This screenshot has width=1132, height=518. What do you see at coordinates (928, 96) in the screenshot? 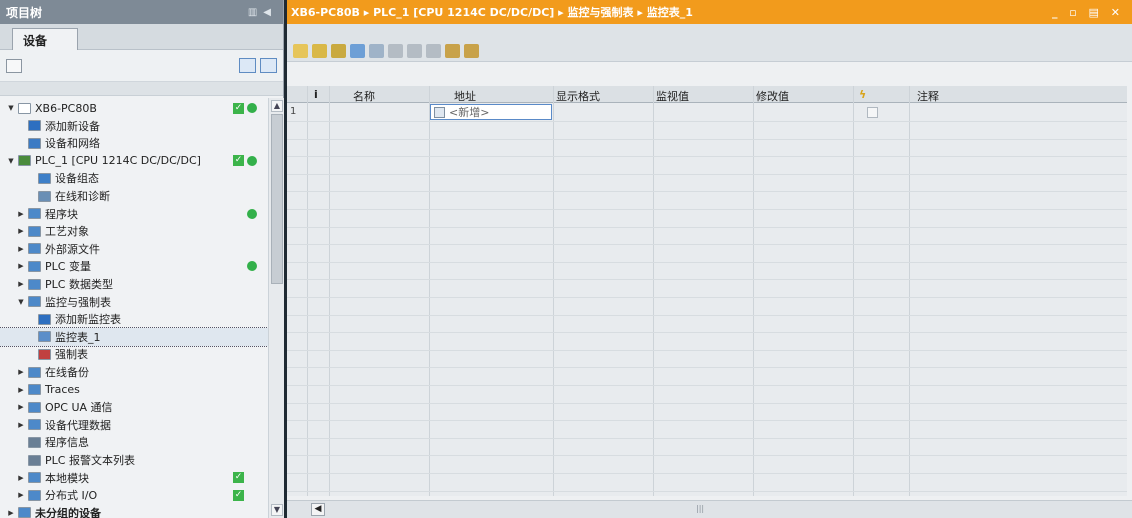
I see `header-comment: 注释` at bounding box center [928, 96].